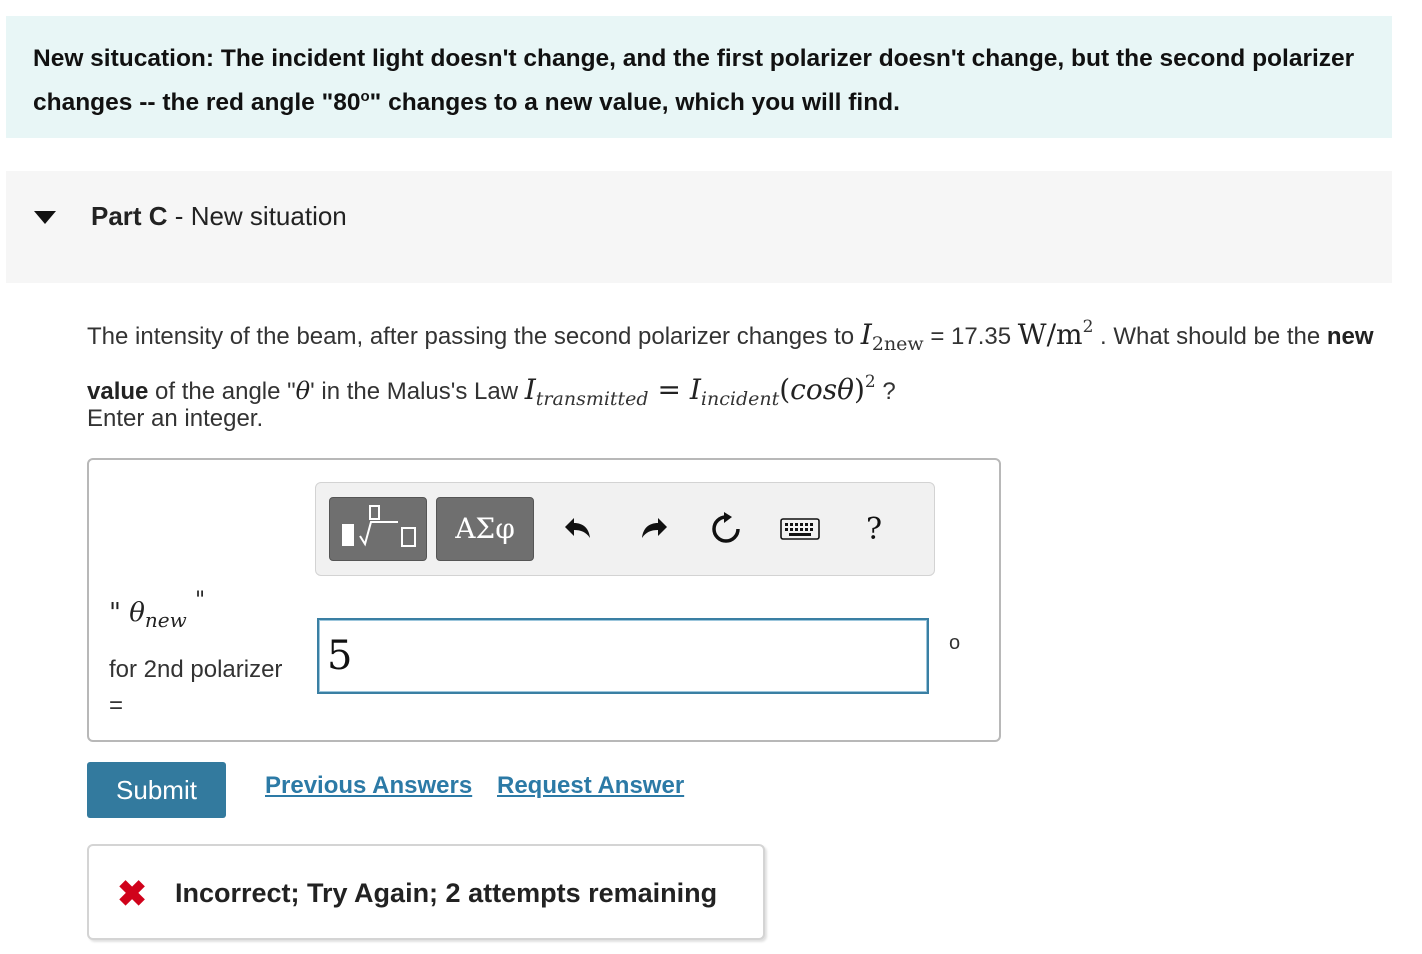 Image resolution: width=1422 pixels, height=954 pixels. Describe the element at coordinates (196, 669) in the screenshot. I see `answer-label-text: for 2nd polarizer` at that location.